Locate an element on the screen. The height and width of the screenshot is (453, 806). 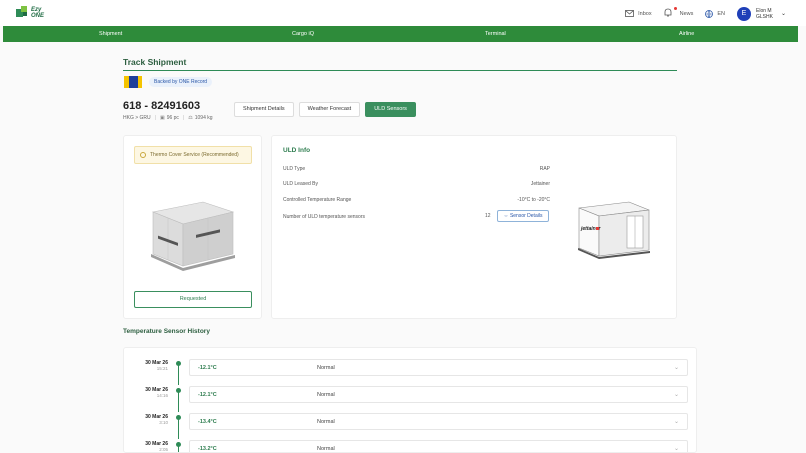
sensor-details-label: Sensor Details is located at coordinates (526, 216).